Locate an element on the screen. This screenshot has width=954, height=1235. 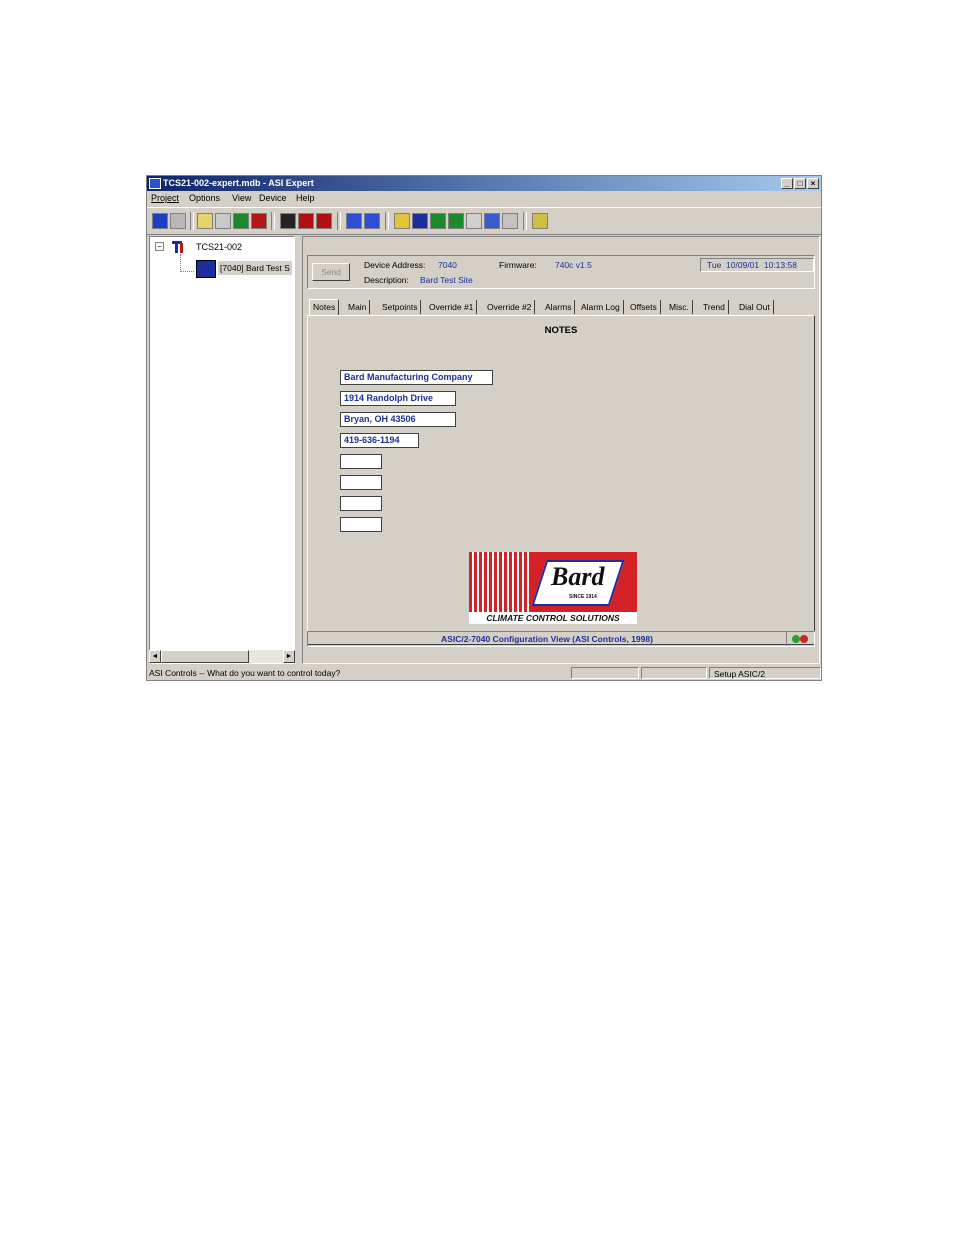
tab-setpoints: Setpoints is located at coordinates (400, 307).